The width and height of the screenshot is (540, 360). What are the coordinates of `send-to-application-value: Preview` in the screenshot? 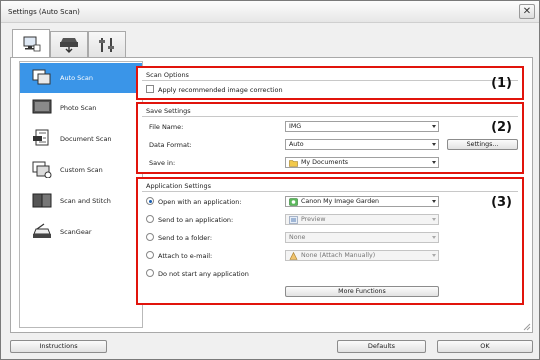 It's located at (313, 219).